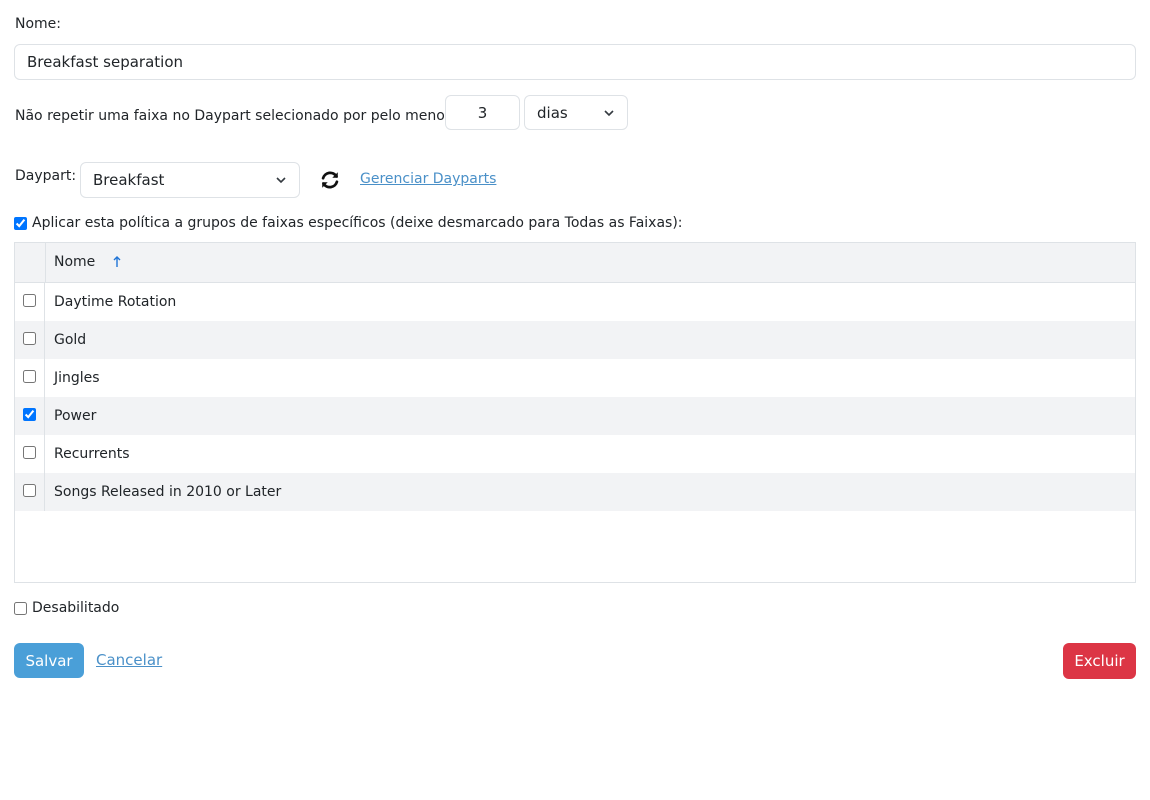 Image resolution: width=1150 pixels, height=800 pixels. Describe the element at coordinates (76, 608) in the screenshot. I see `disabled-label: Desabilitado` at that location.